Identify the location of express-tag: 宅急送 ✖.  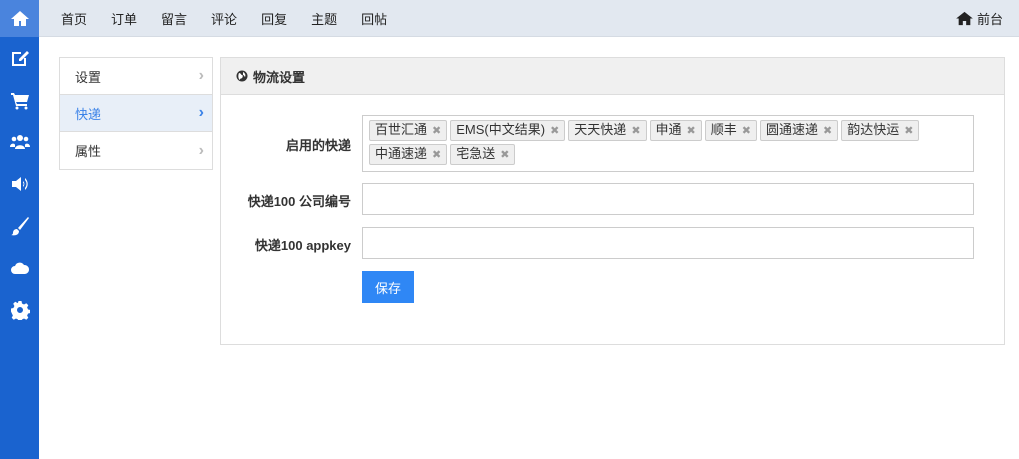
(483, 154).